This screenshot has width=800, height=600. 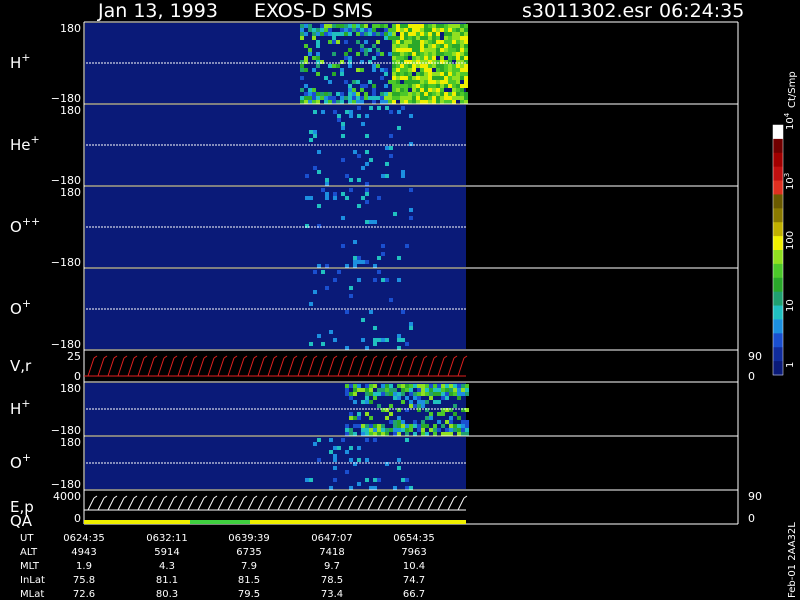 I want to click on time-row-value: 0632:11, so click(x=167, y=538).